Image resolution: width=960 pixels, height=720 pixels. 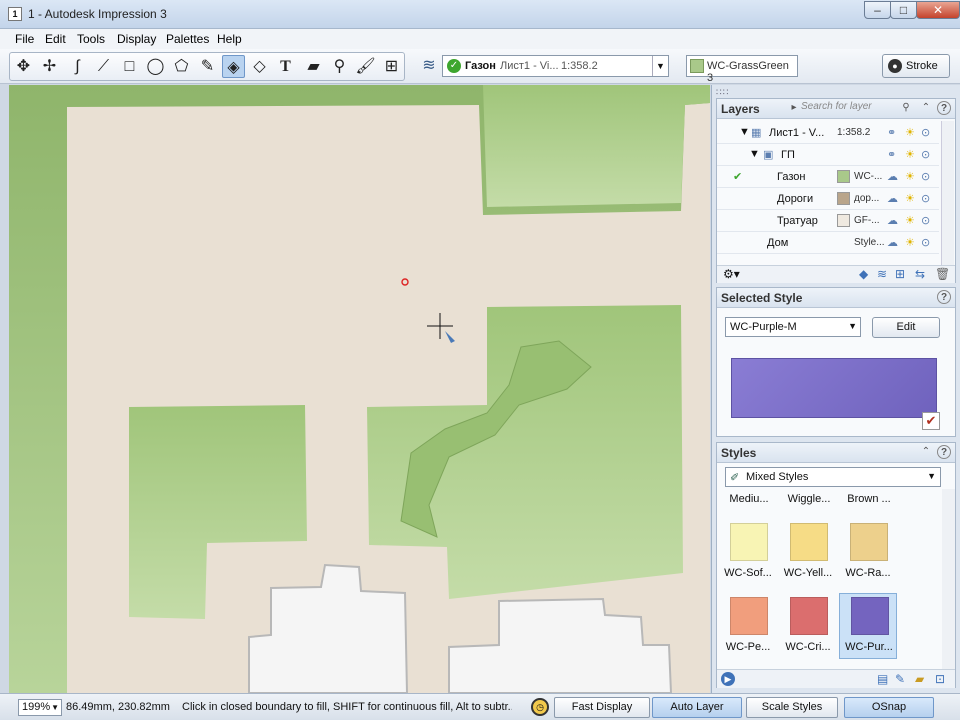 I want to click on app-icon: 1, so click(x=15, y=14).